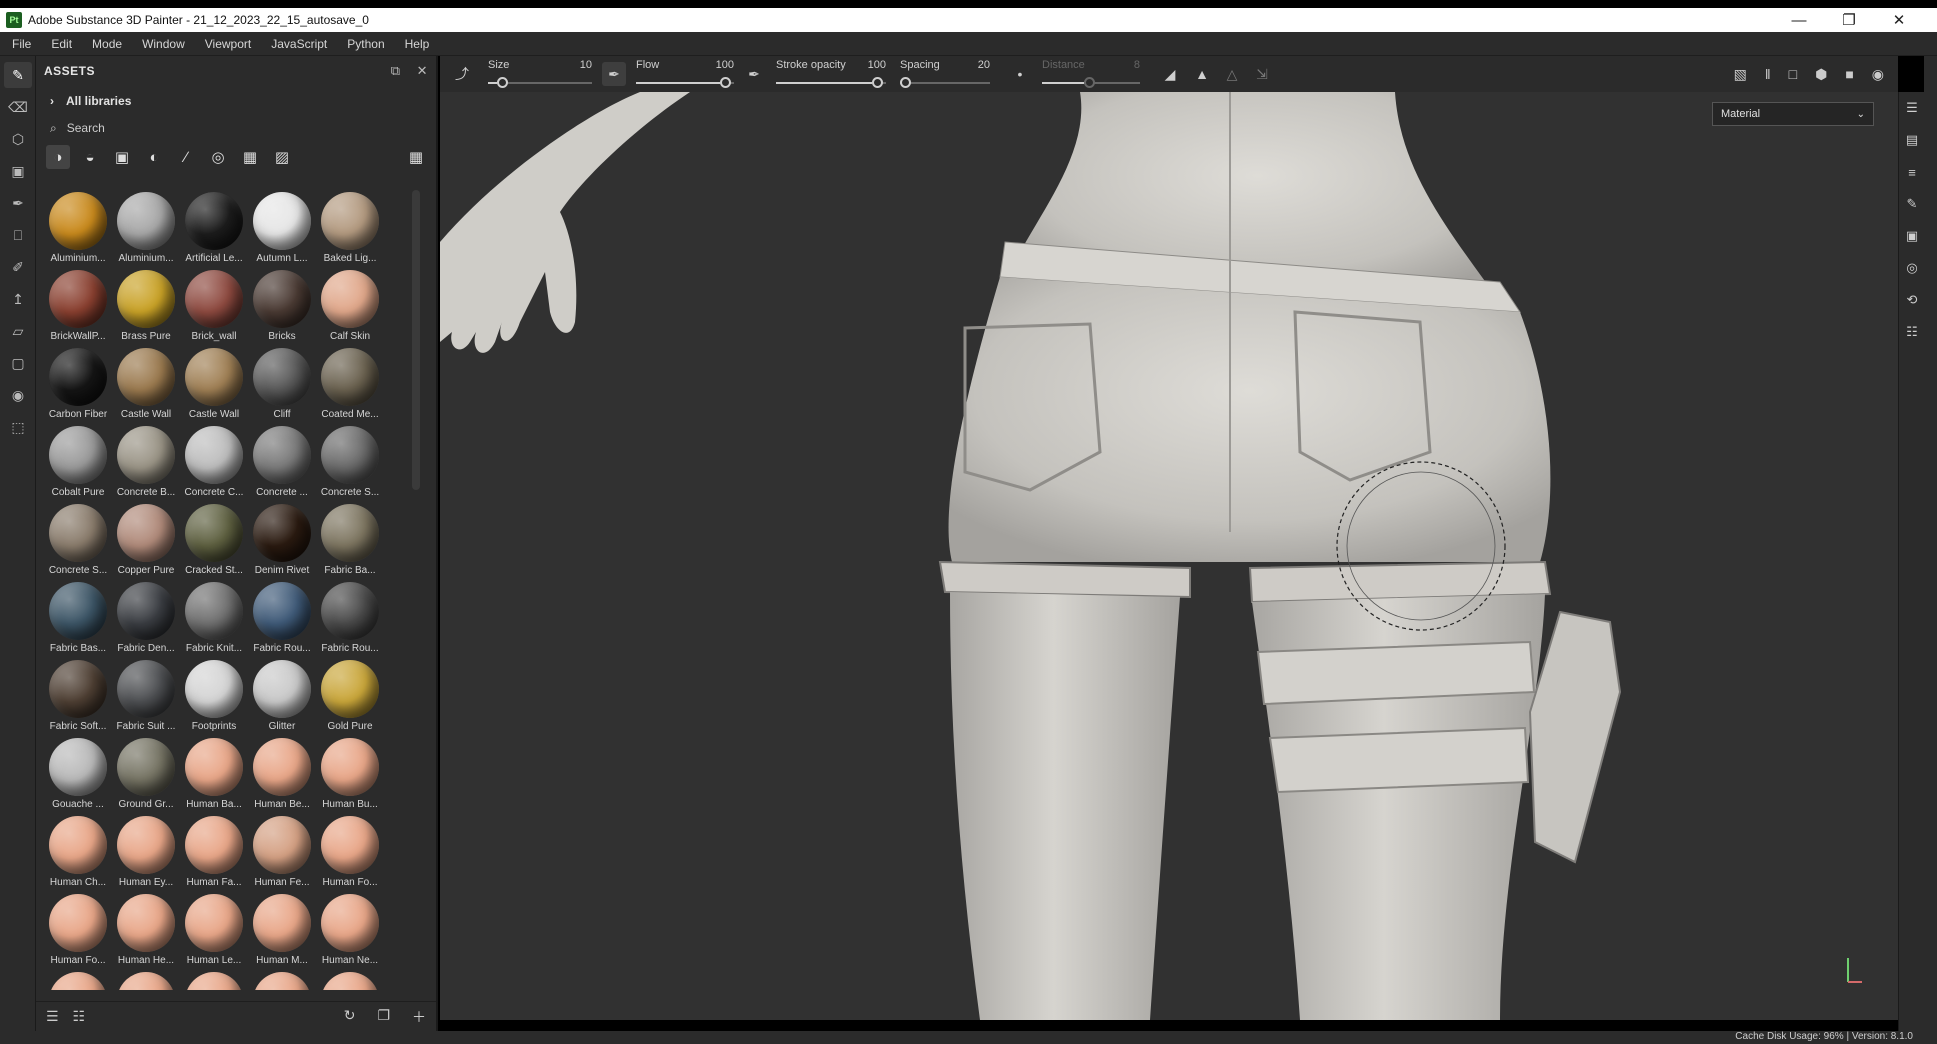 This screenshot has height=1044, width=1937. What do you see at coordinates (52, 1016) in the screenshot?
I see `sort-icon: ☰` at bounding box center [52, 1016].